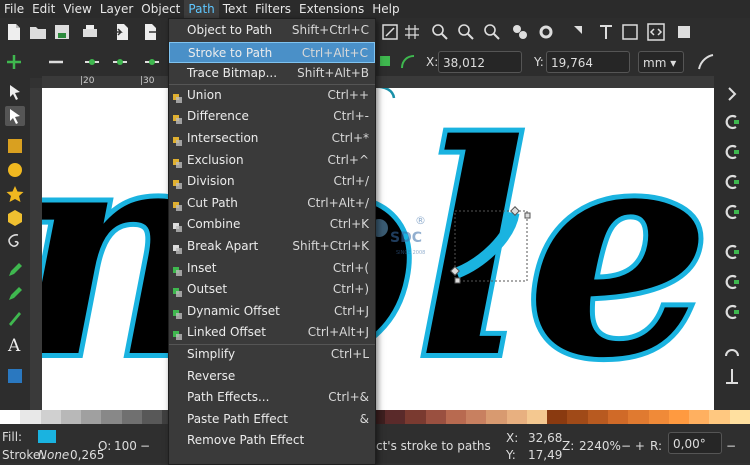  What do you see at coordinates (600, 446) in the screenshot?
I see `zoom-value: 2240%` at bounding box center [600, 446].